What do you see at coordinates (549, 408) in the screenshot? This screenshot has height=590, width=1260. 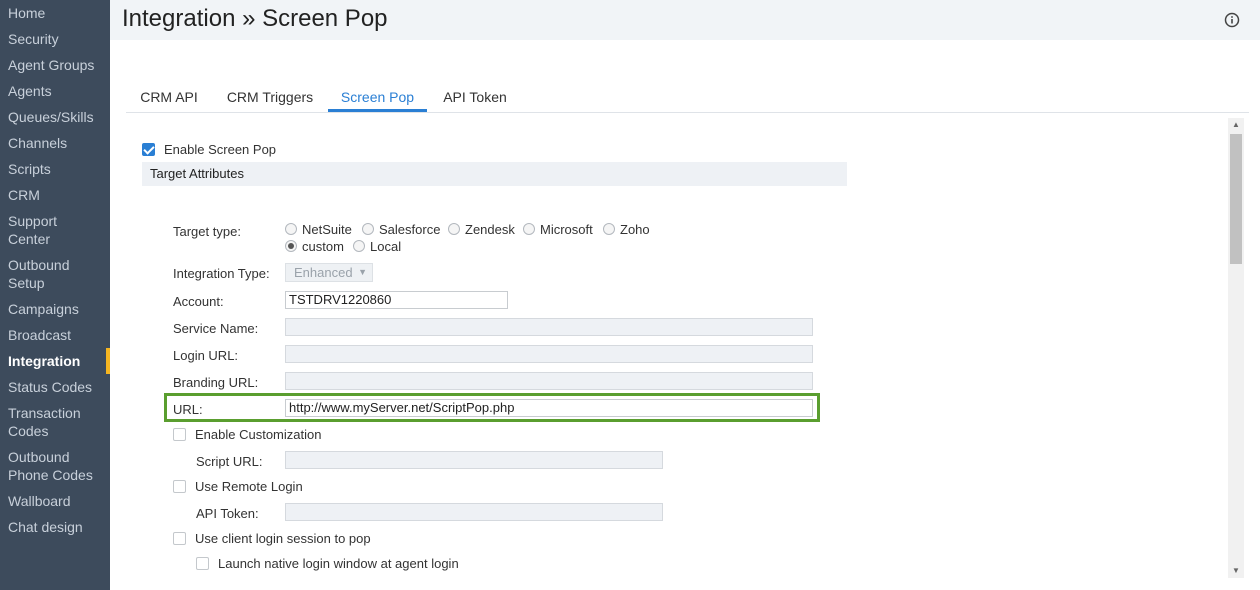 I see `url-input: http://www.myServer.net/ScriptPop.php` at bounding box center [549, 408].